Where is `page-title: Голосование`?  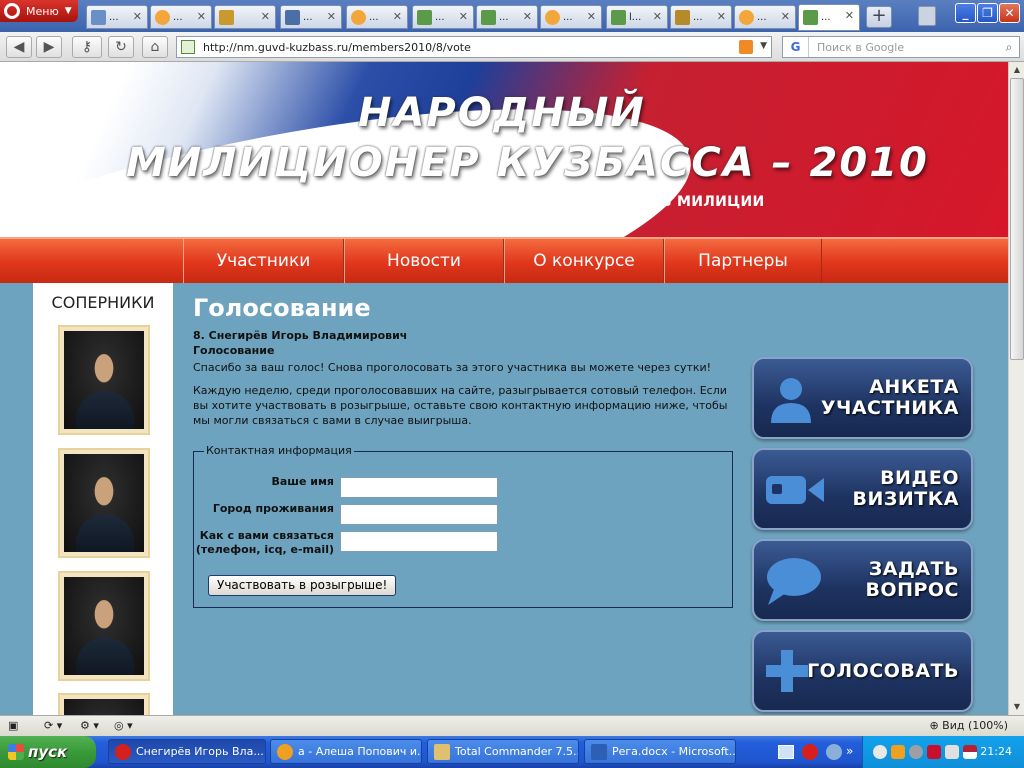
page-title: Голосование is located at coordinates (282, 308).